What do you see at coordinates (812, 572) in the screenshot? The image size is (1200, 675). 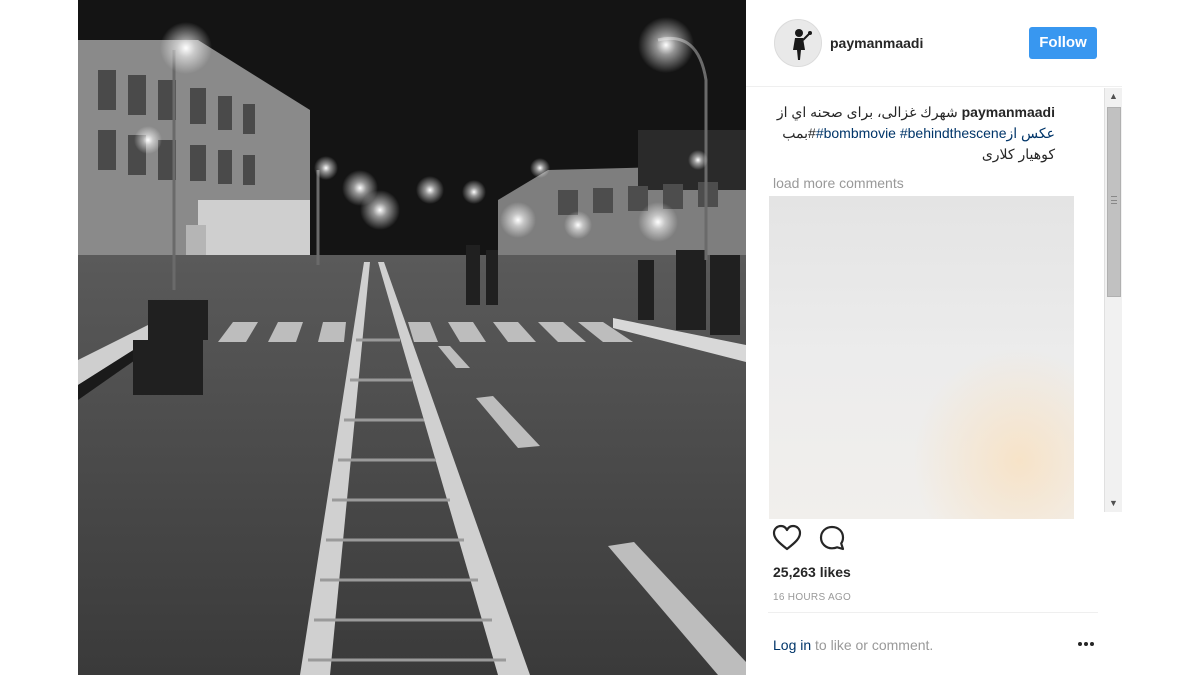 I see `likes-count: 25,263 likes` at bounding box center [812, 572].